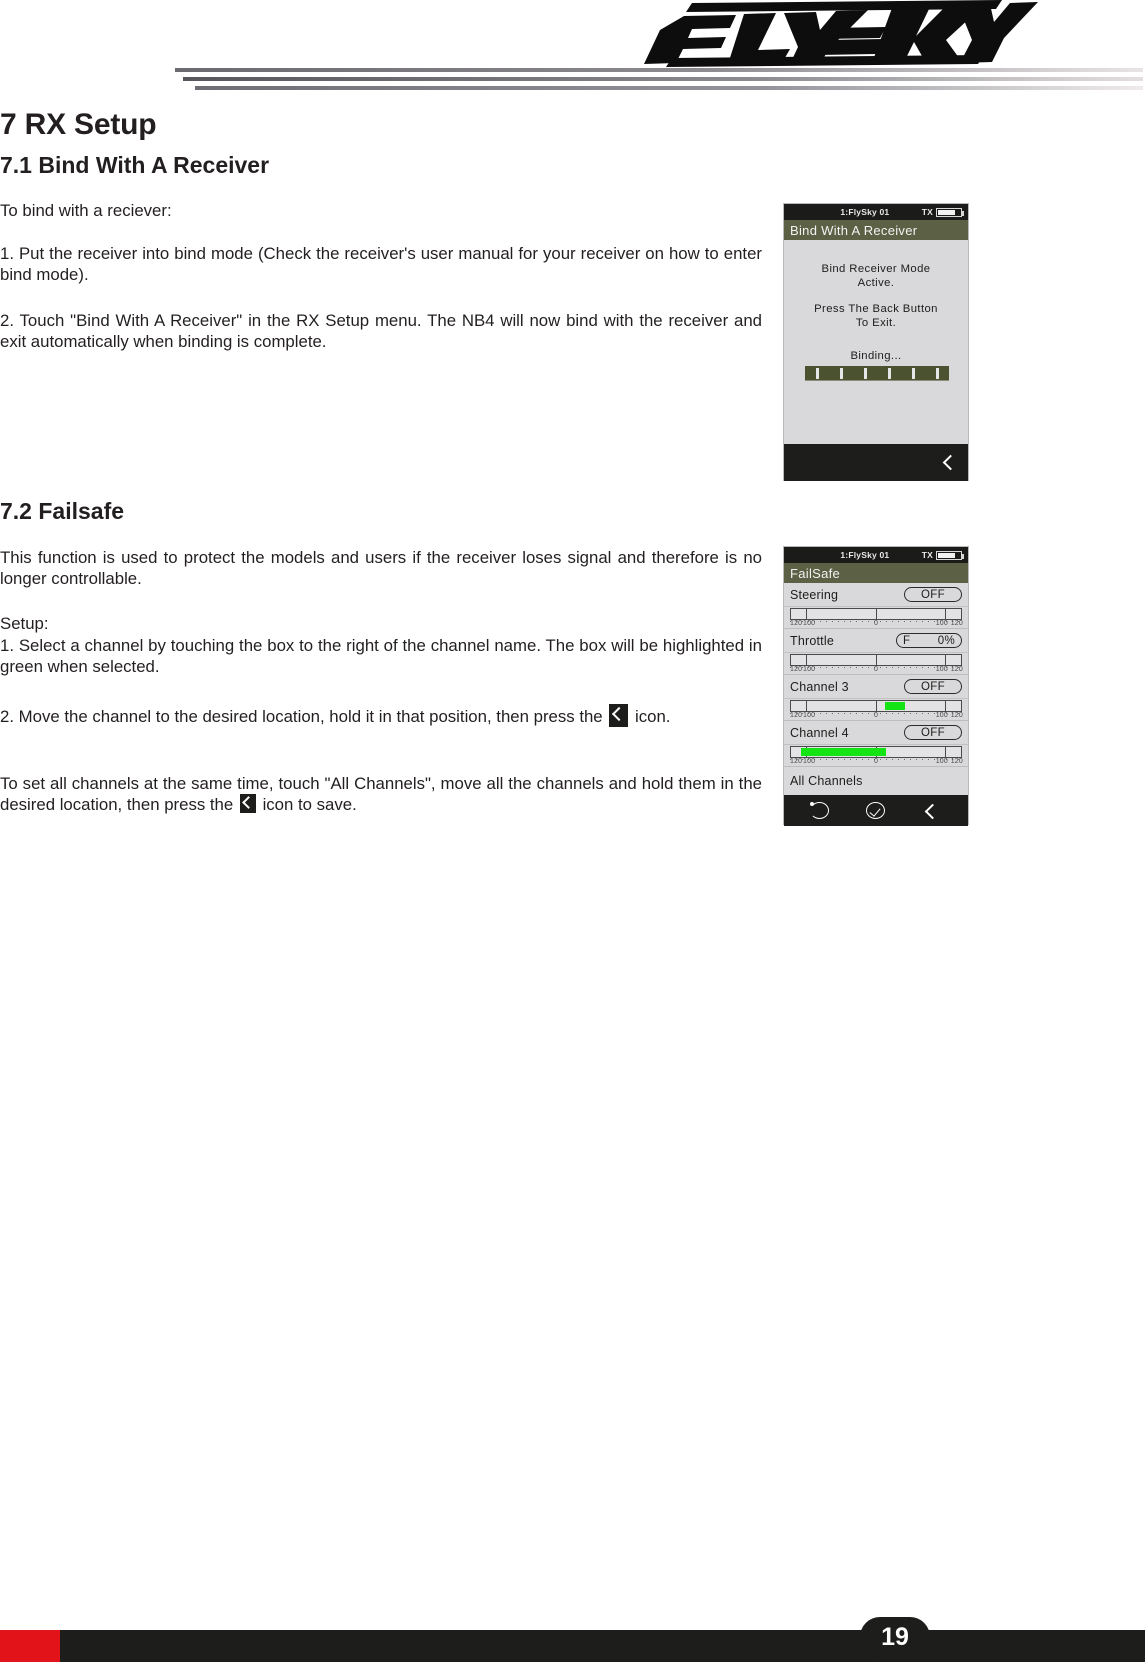 This screenshot has width=1145, height=1662. I want to click on subsection-7-2-title: 7.2 Failsafe, so click(62, 511).